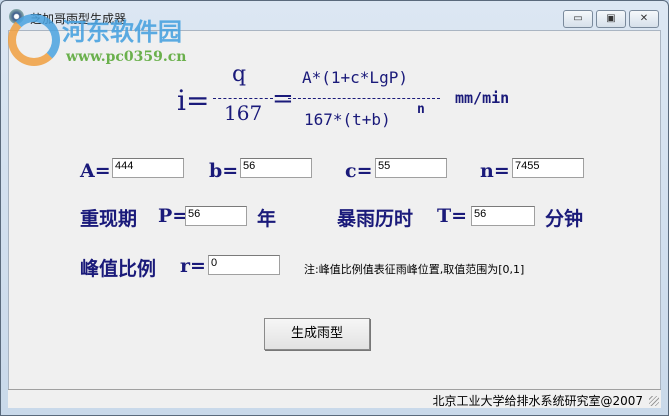  What do you see at coordinates (548, 168) in the screenshot?
I see `input-n: 7455` at bounding box center [548, 168].